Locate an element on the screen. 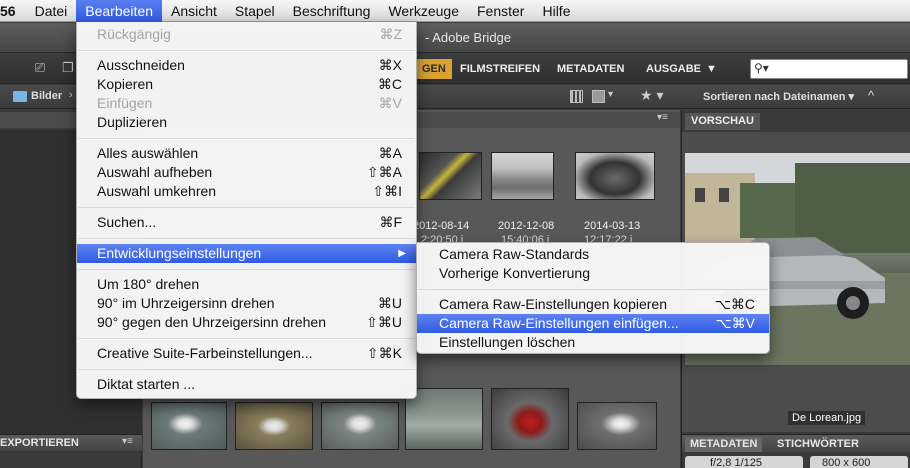 The width and height of the screenshot is (910, 468). workspace-tab-ausgabe: AUSGABE is located at coordinates (673, 69).